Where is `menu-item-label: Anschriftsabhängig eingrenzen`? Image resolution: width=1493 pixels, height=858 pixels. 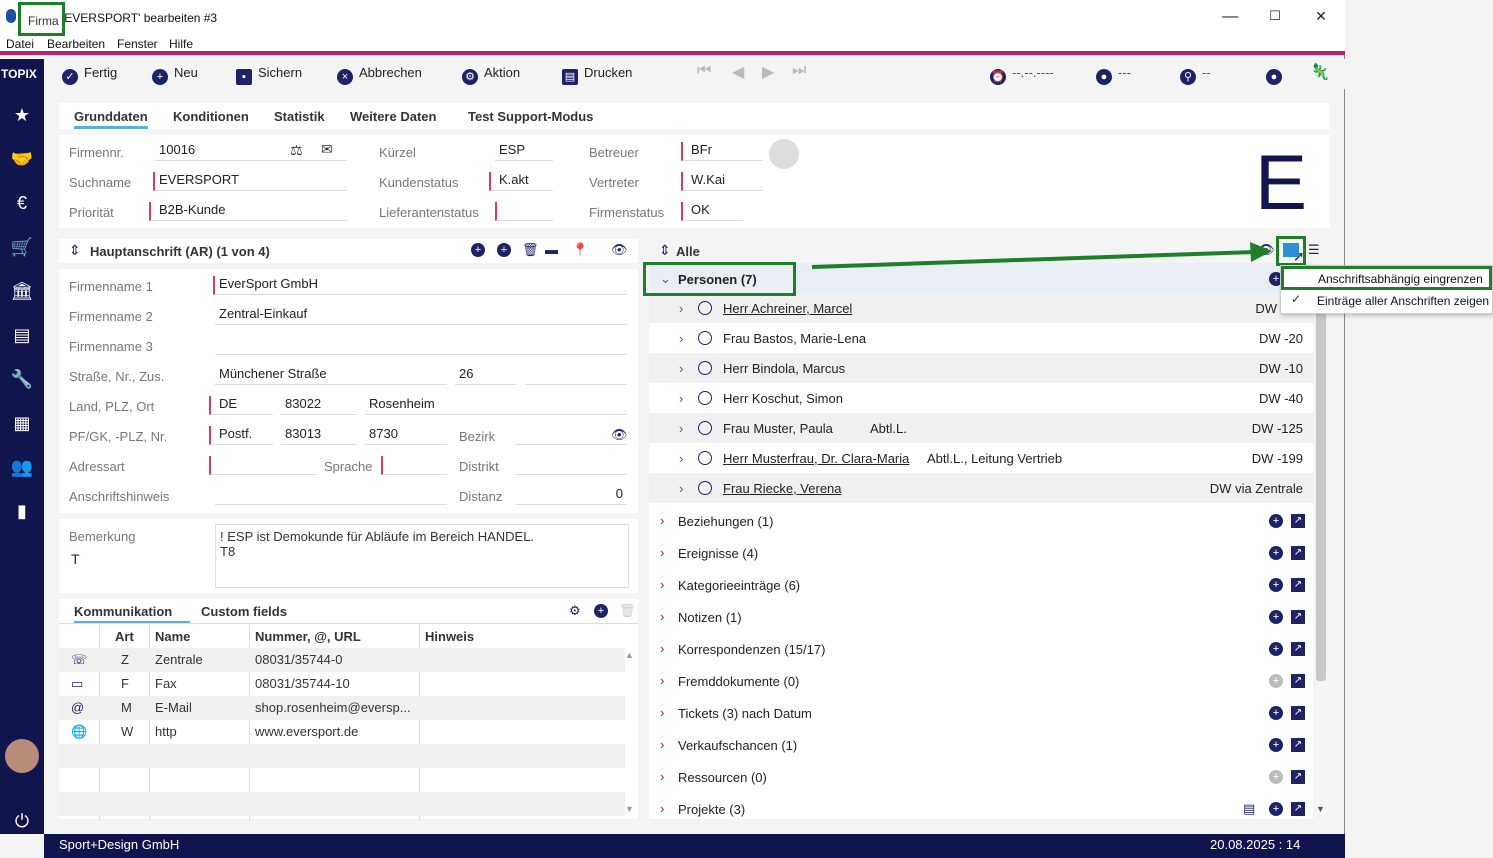
menu-item-label: Anschriftsabhängig eingrenzen is located at coordinates (1400, 279).